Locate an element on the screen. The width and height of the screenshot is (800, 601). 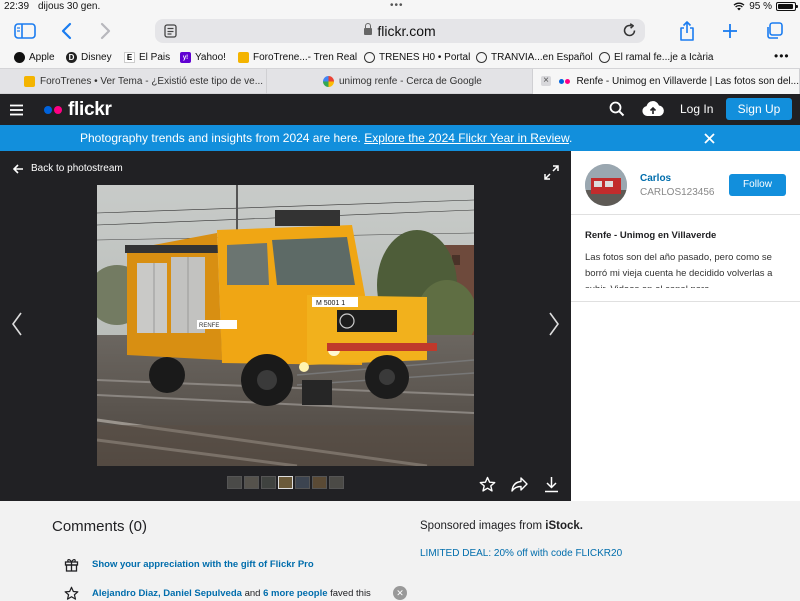
lock-icon is located at coordinates (368, 29).